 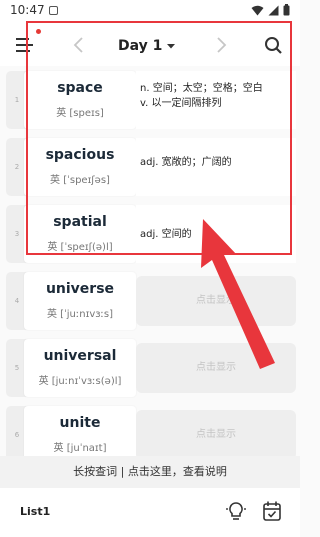 What do you see at coordinates (80, 113) in the screenshot?
I see `phonetic: 英 [speɪs]` at bounding box center [80, 113].